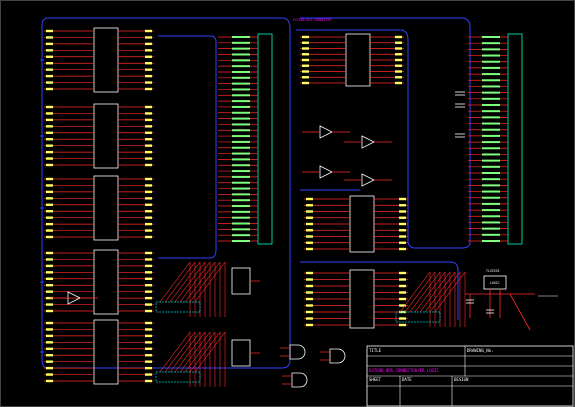 The height and width of the screenshot is (407, 575). What do you see at coordinates (299, 380) in the screenshot?
I see `logic-gate` at bounding box center [299, 380].